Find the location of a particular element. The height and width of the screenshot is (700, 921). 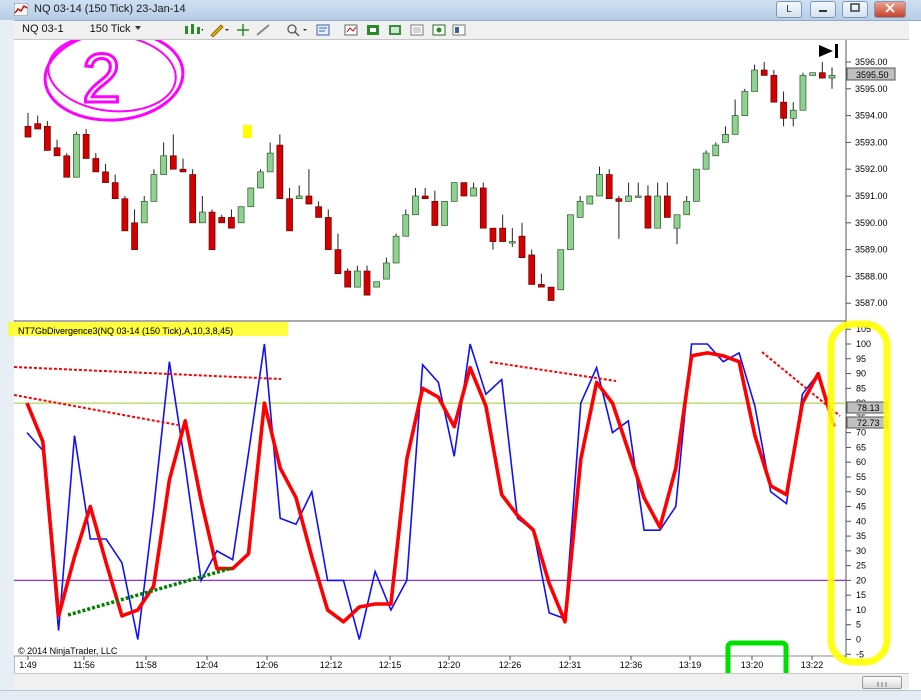

osc-tick-label: 0 is located at coordinates (858, 640).